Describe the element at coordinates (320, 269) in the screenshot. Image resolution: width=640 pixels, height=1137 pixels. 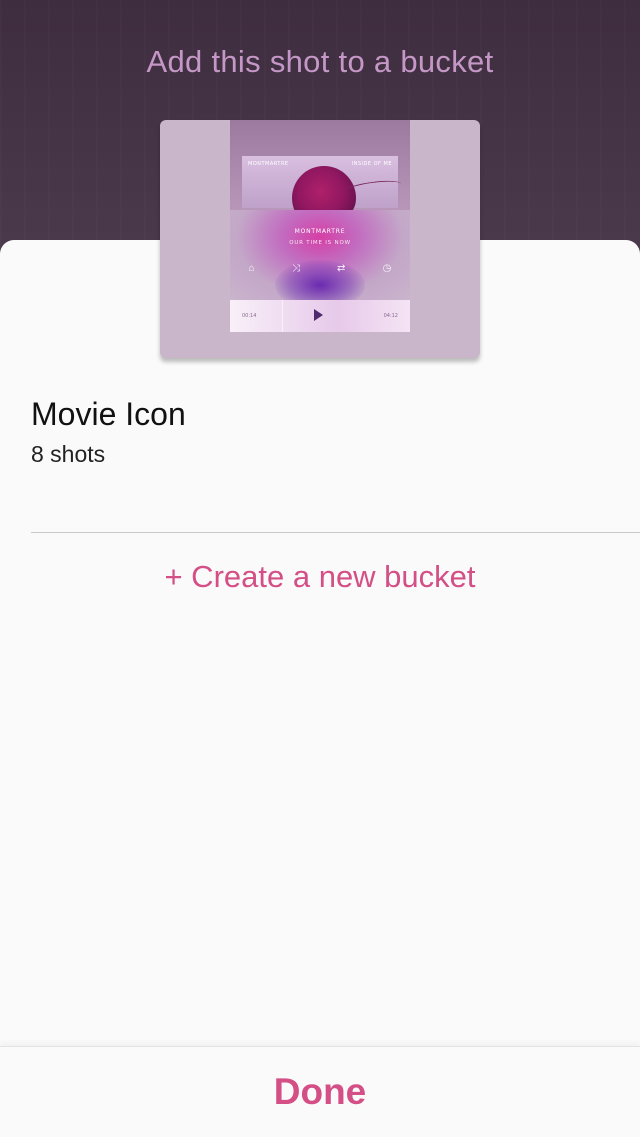
I see `preview-controls: ⌂ ⤨ ⇄ ◷` at that location.